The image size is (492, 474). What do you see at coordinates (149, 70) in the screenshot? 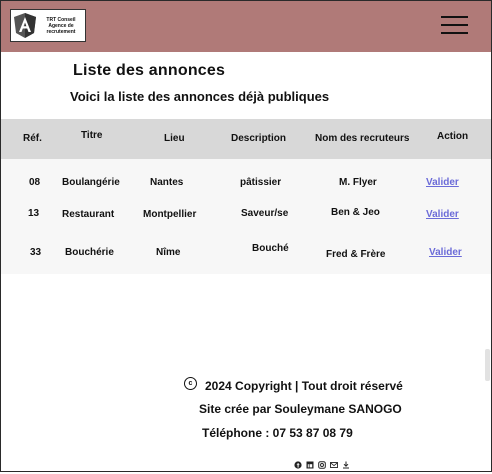
I see `page-title: Liste des annonces` at bounding box center [149, 70].